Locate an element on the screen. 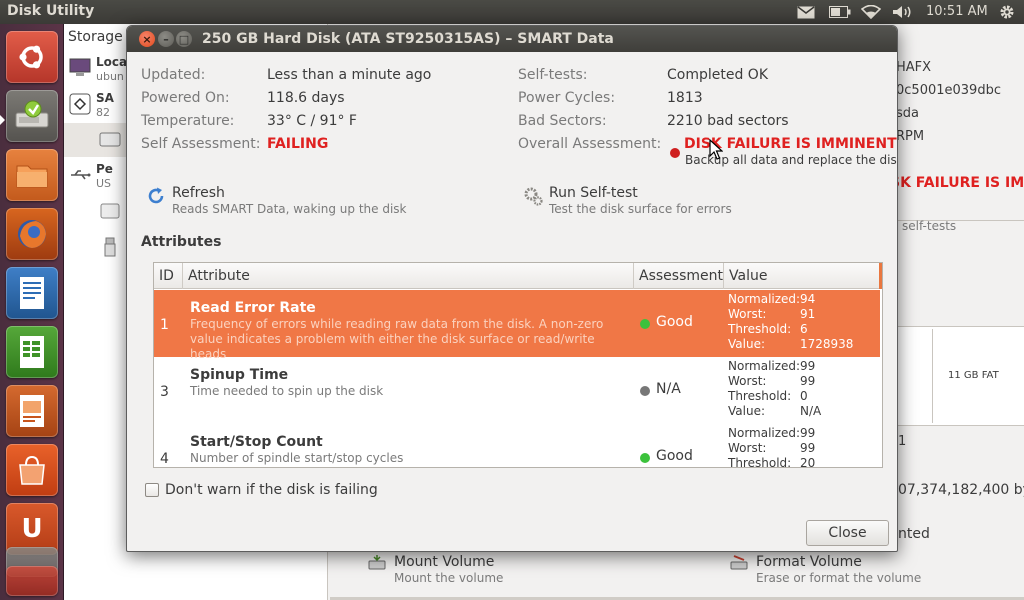 The image size is (1024, 600). app-title: Disk Utility is located at coordinates (51, 11).